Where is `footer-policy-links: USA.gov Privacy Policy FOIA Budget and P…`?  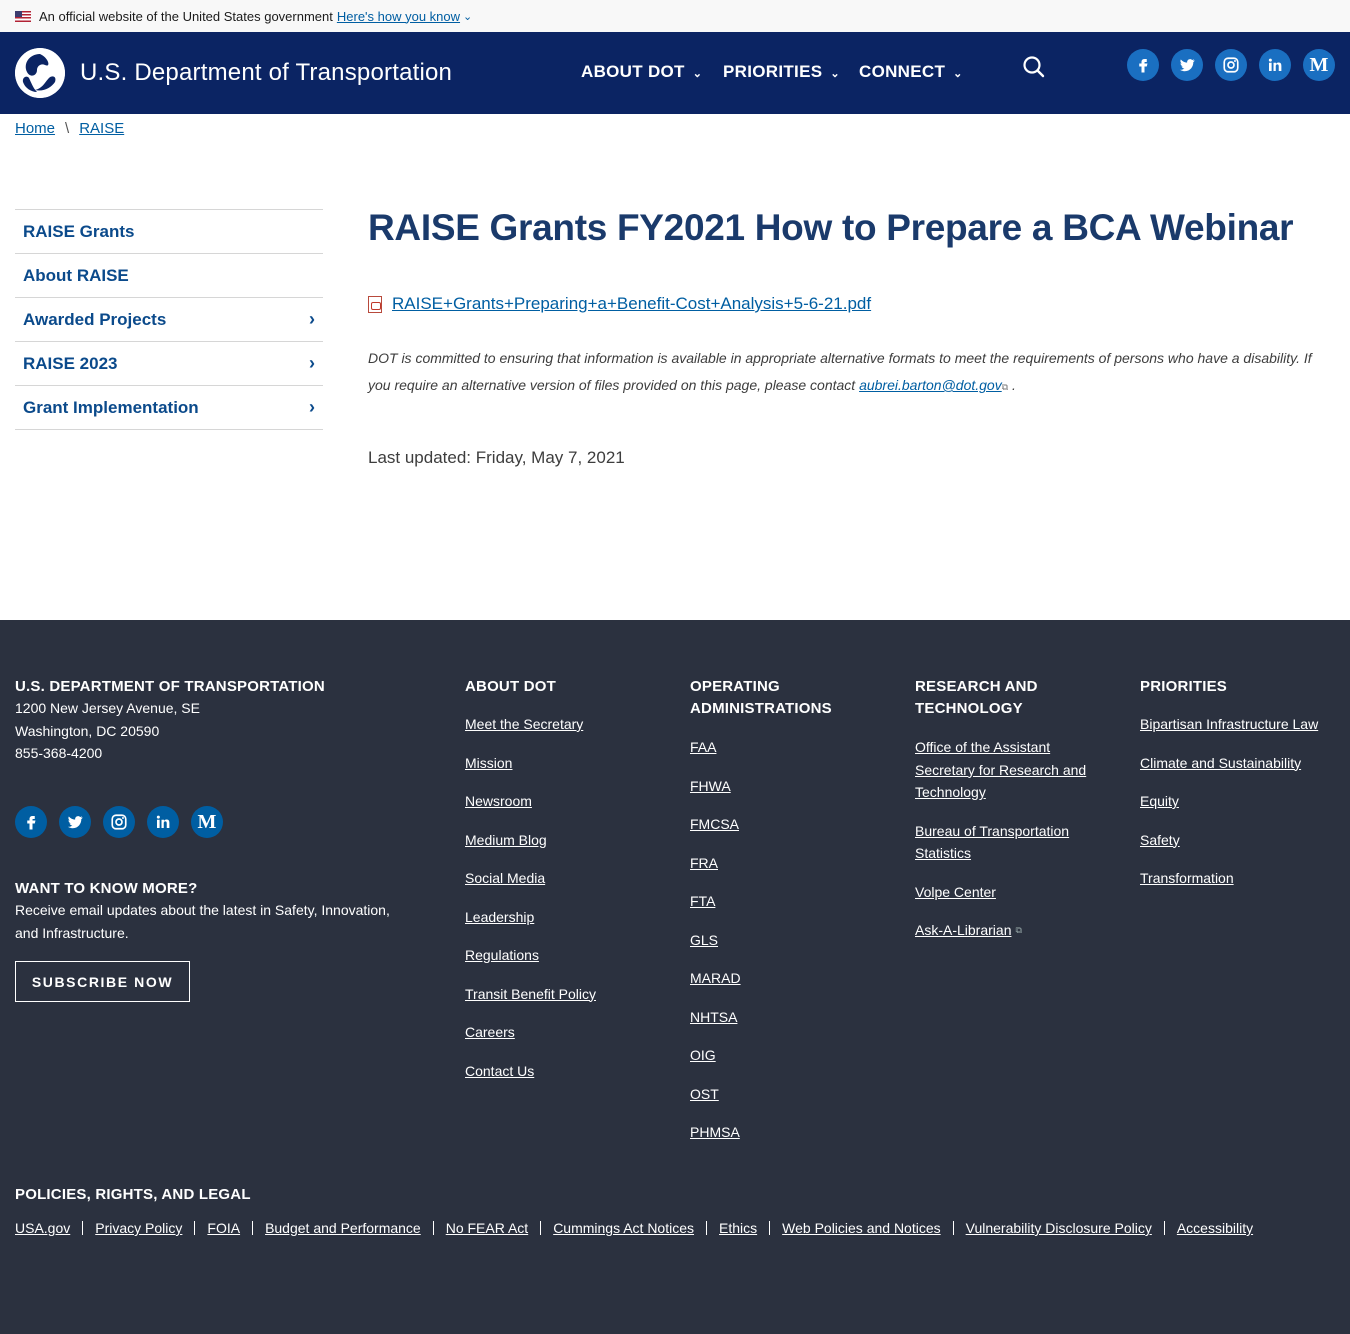 footer-policy-links: USA.gov Privacy Policy FOIA Budget and P… is located at coordinates (634, 1228).